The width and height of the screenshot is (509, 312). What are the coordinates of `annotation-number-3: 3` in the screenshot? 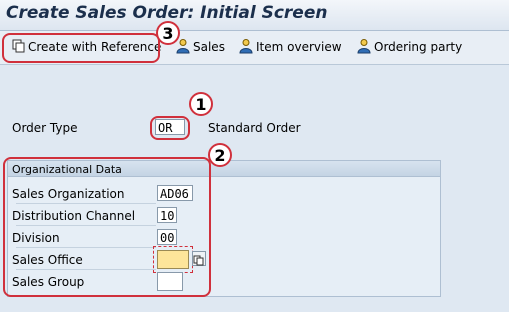 It's located at (168, 33).